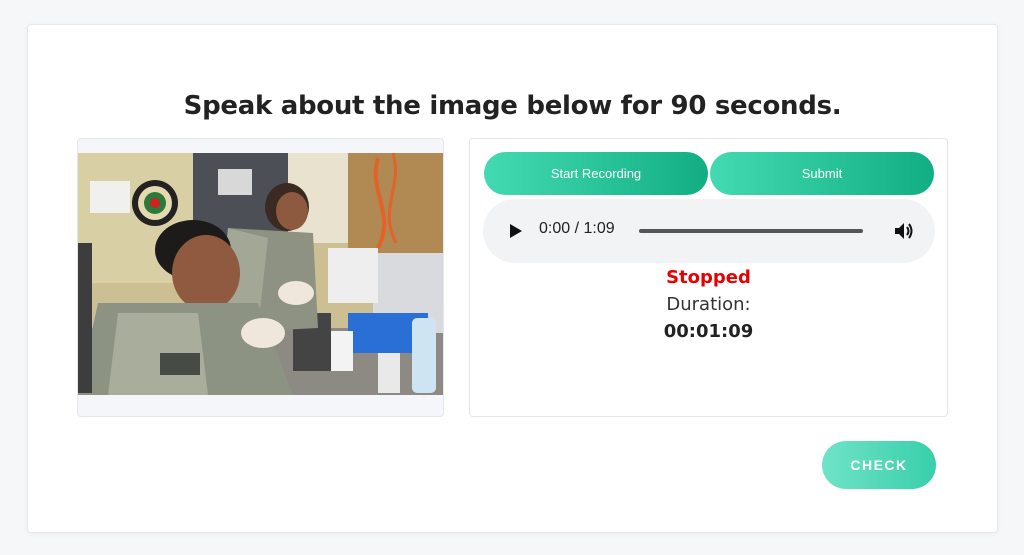  I want to click on playback-progress-bar, so click(751, 231).